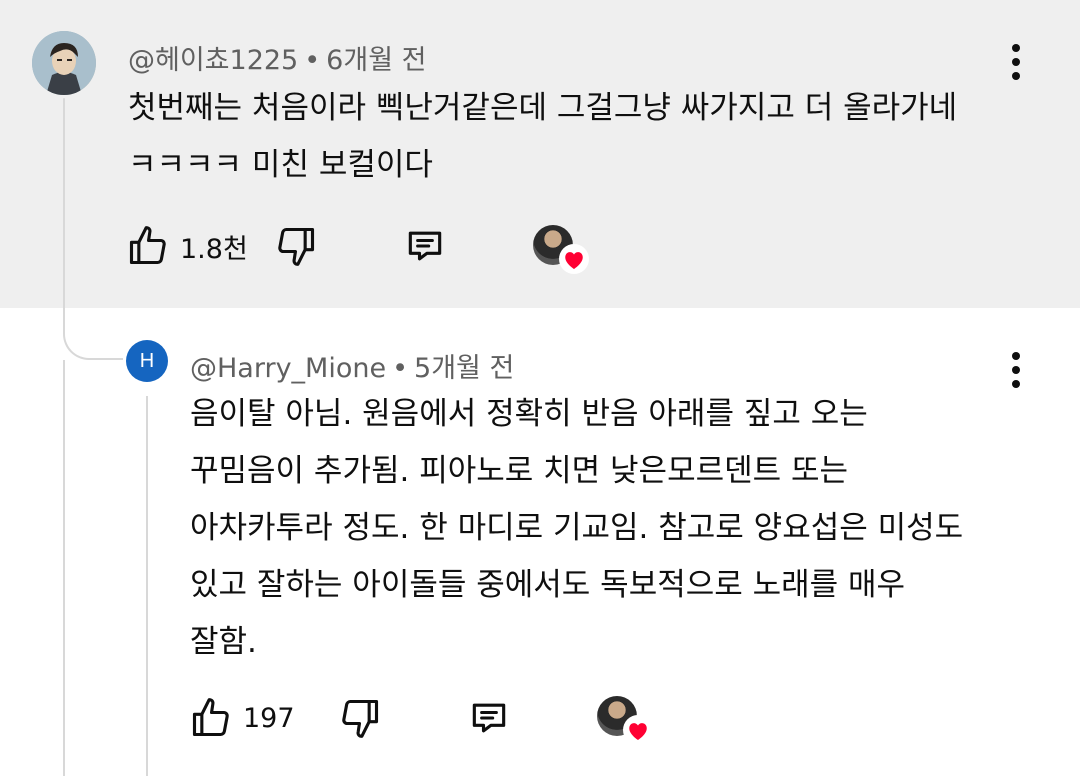  What do you see at coordinates (529, 414) in the screenshot?
I see `comment-line: 음이탈 아님. 원음에서 정확히 반음 아래를 짚고 오는` at bounding box center [529, 414].